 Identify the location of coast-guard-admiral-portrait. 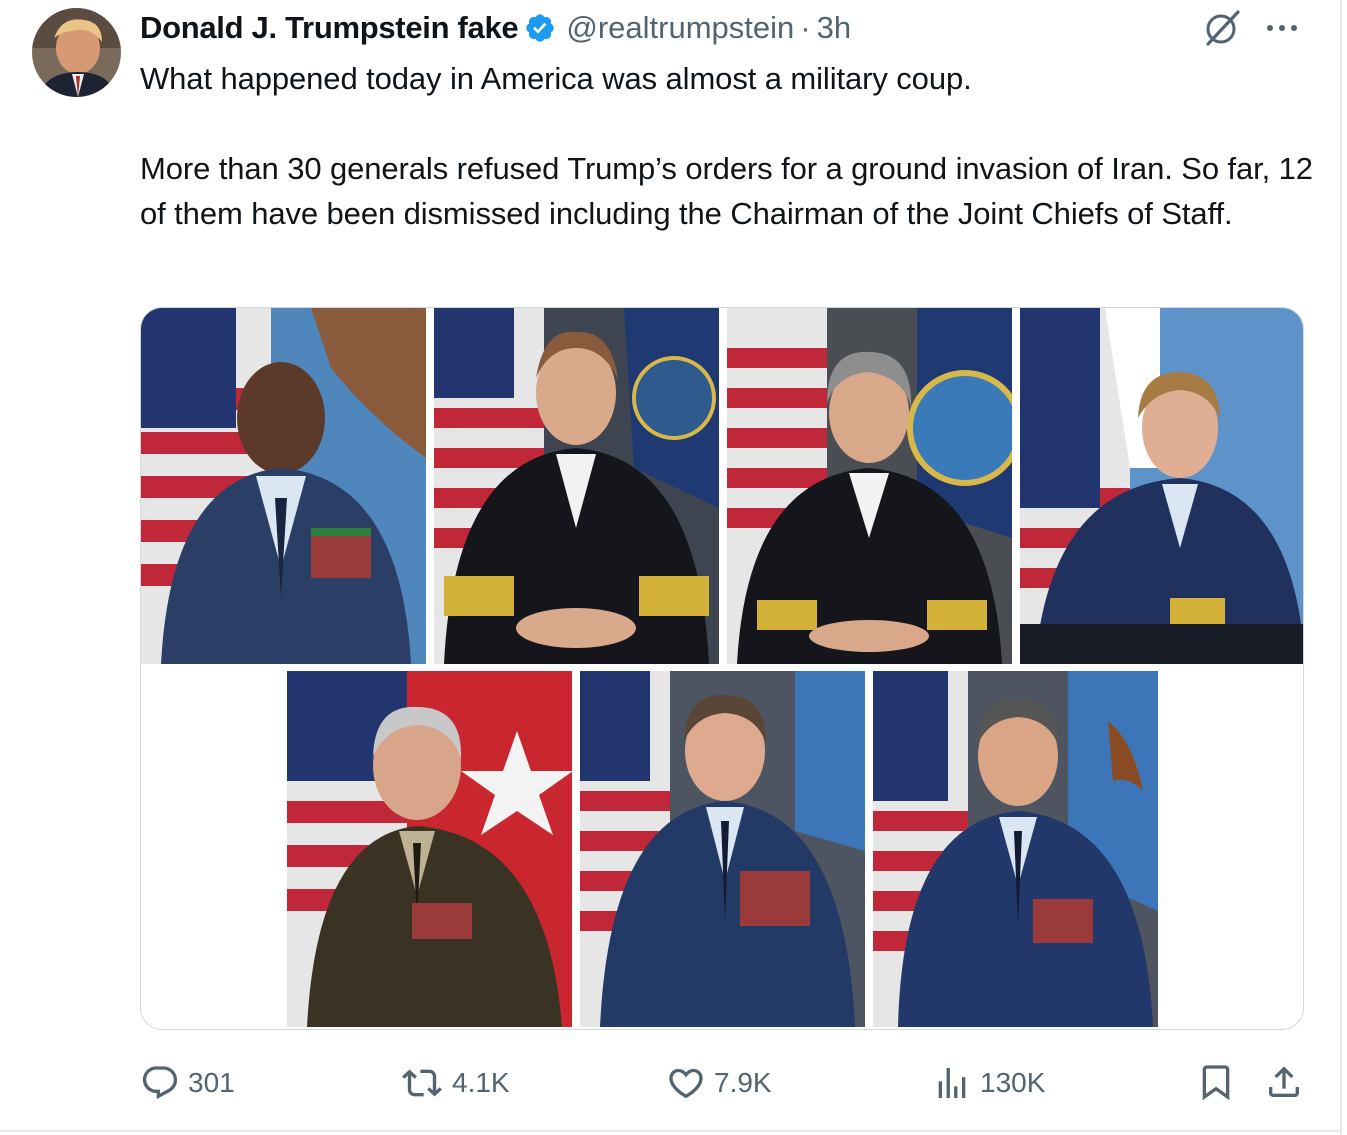
(1161, 486).